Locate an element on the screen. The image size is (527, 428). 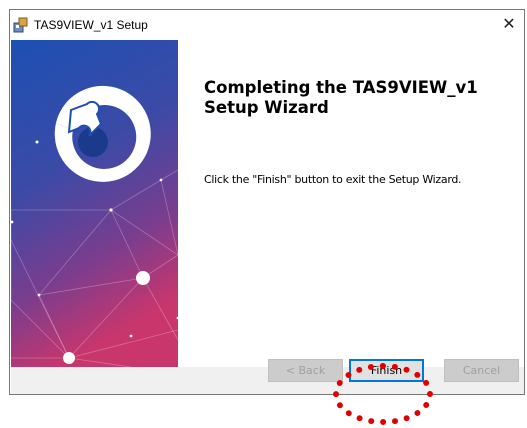
page-title: Completing the TAS9VIEW_v1 Setup Wizard is located at coordinates (341, 97).